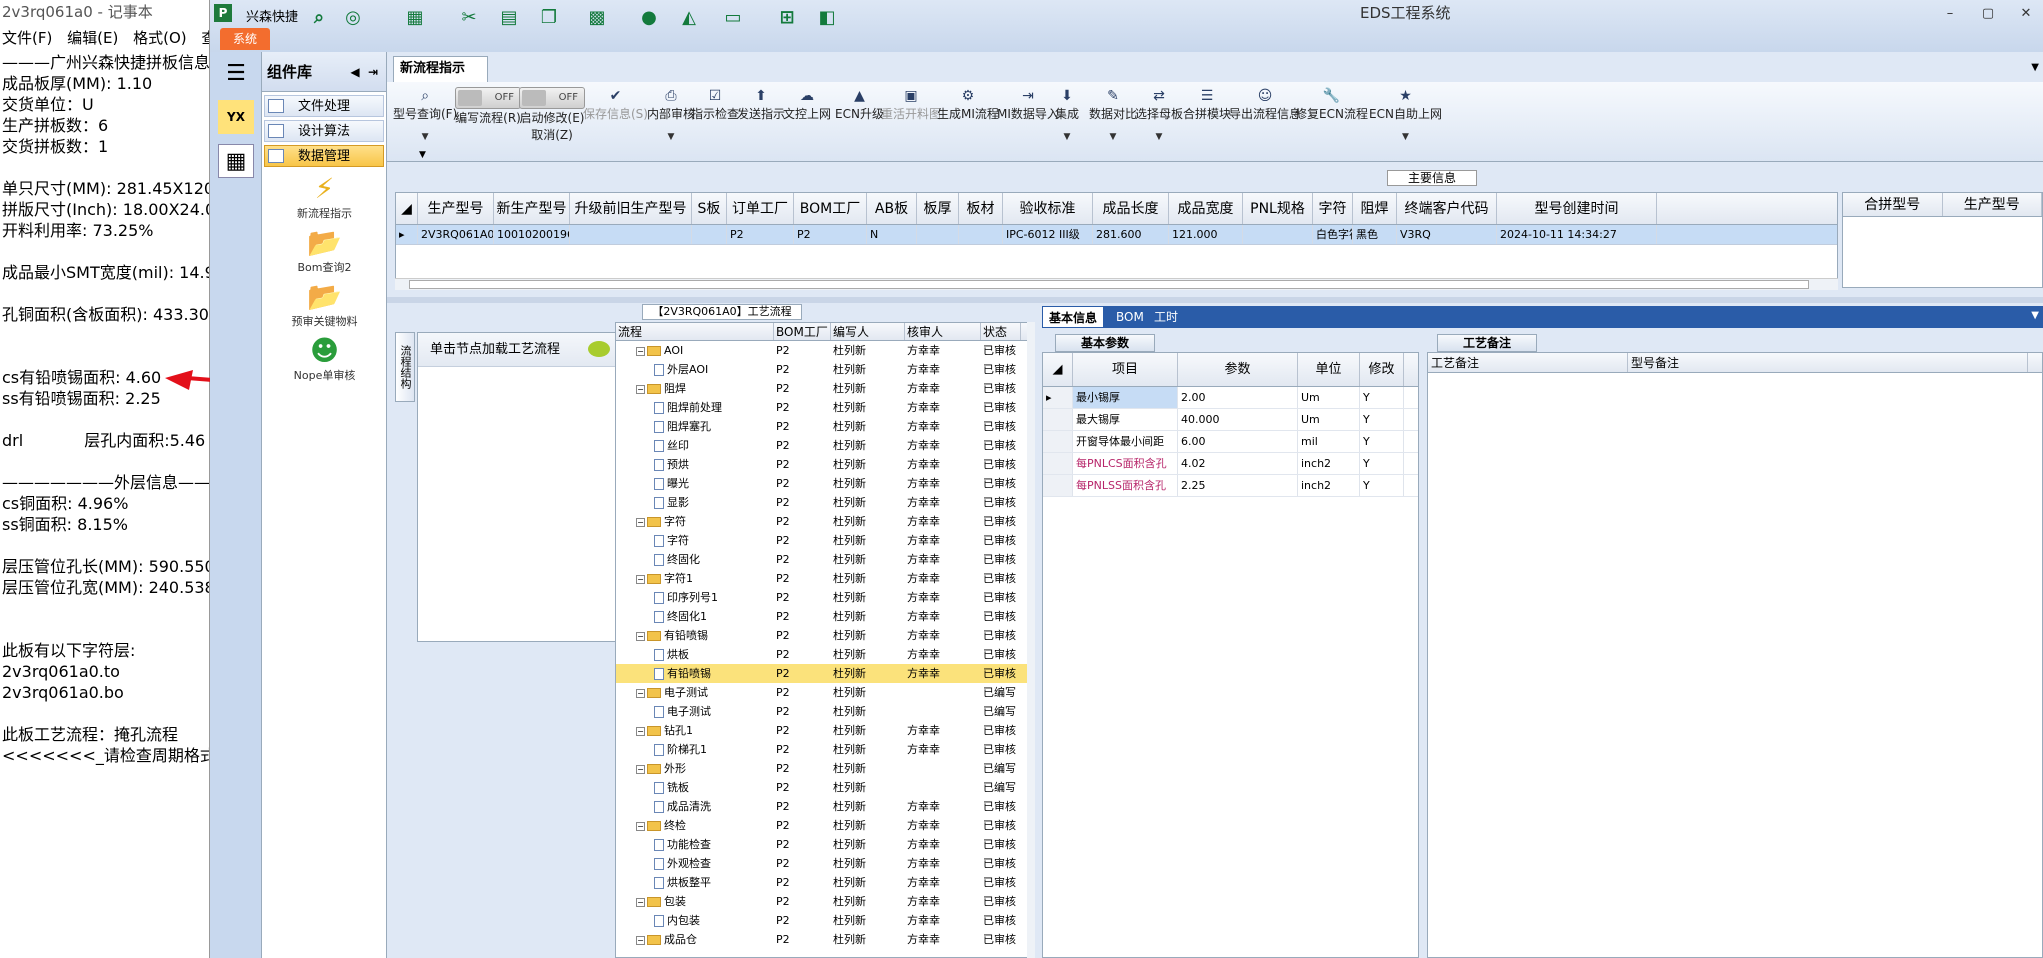 Image resolution: width=2043 pixels, height=958 pixels. What do you see at coordinates (802, 331) in the screenshot?
I see `tree-column-header: BOM工厂` at bounding box center [802, 331].